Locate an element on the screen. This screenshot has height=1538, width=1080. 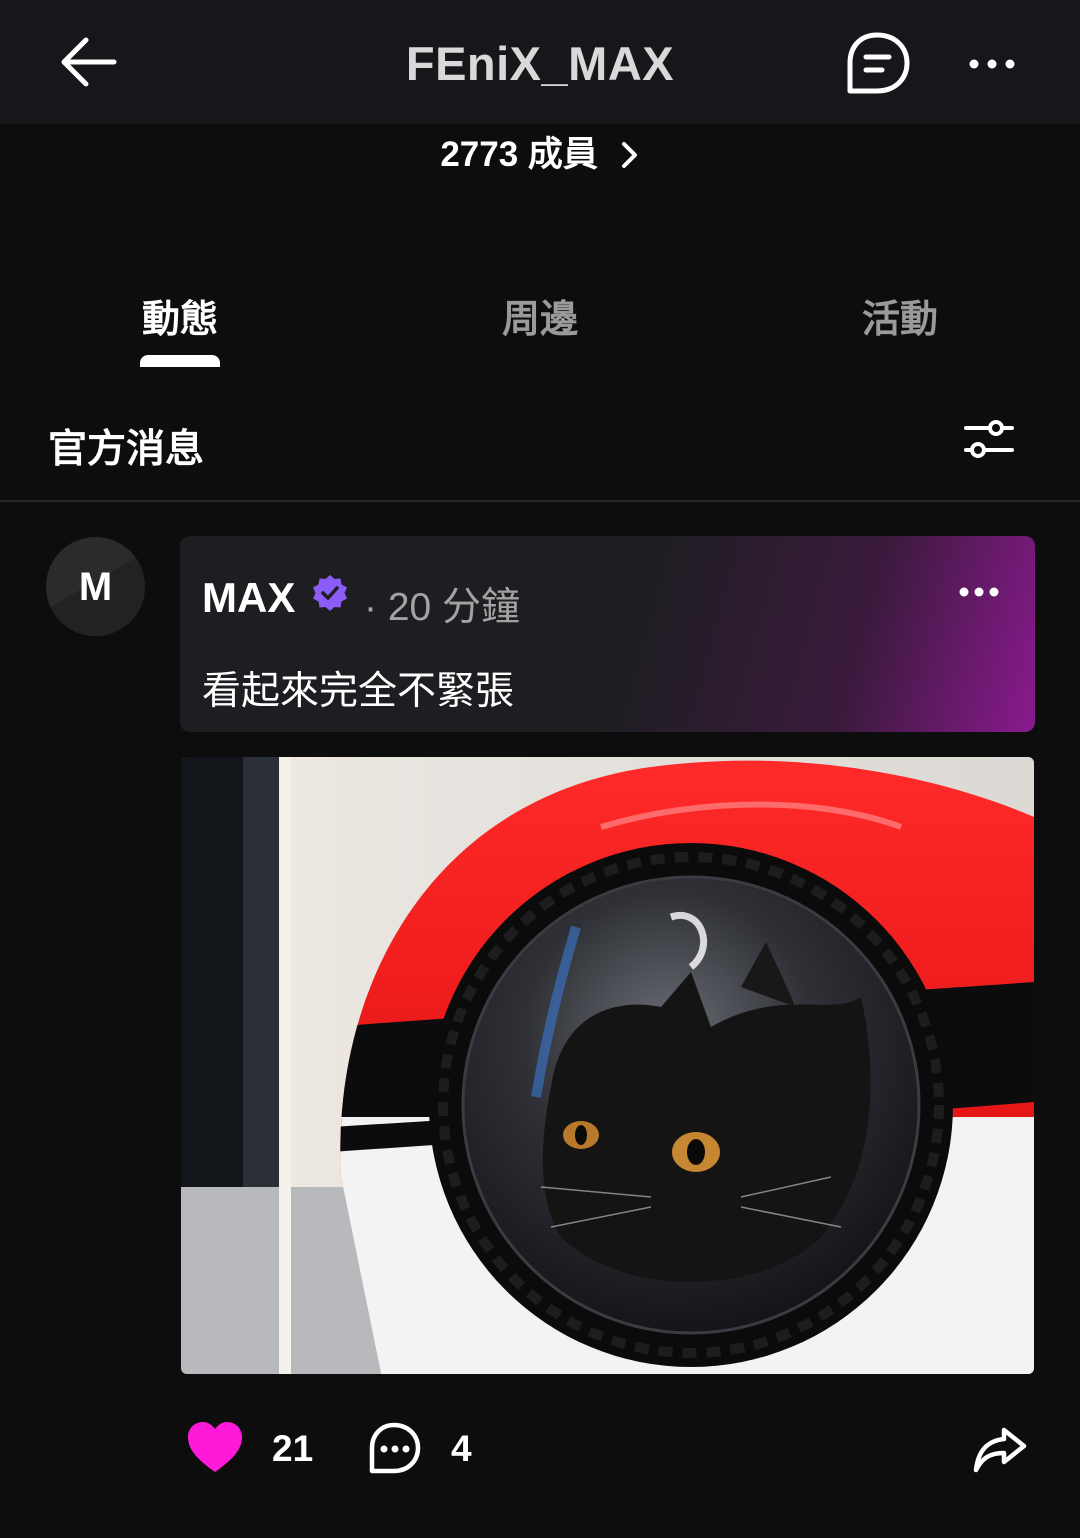
filter-button is located at coordinates (989, 439).